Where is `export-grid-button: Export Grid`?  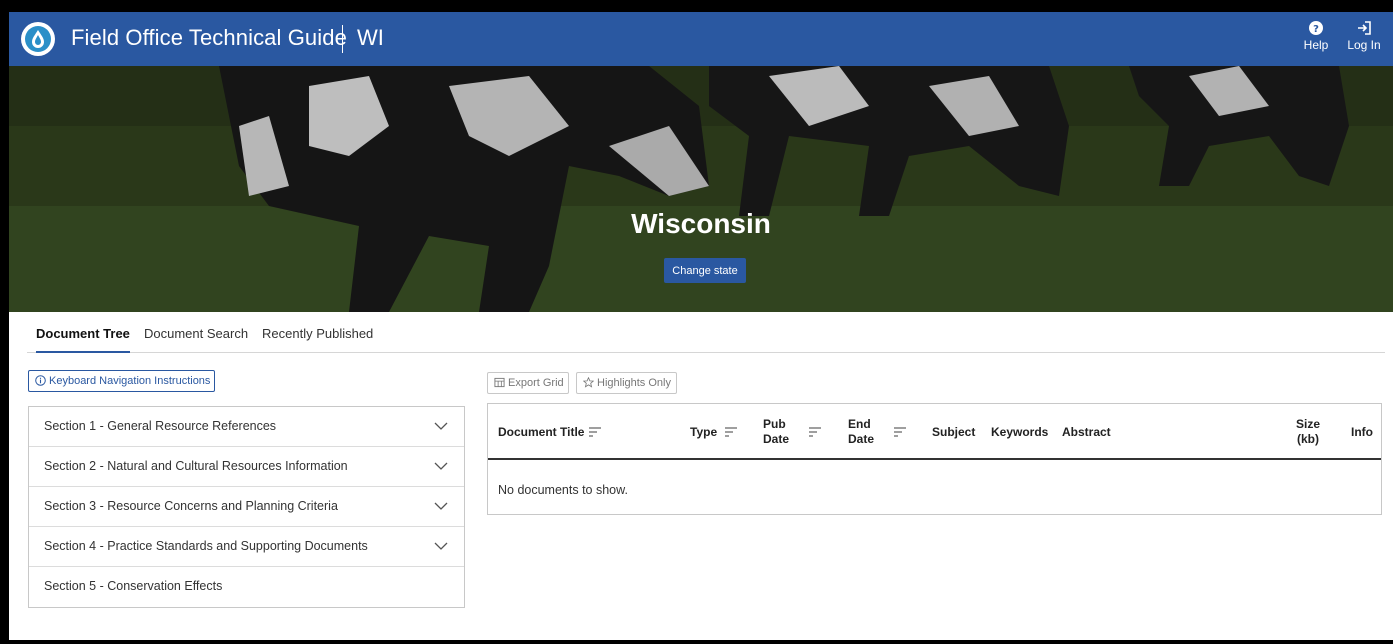
export-grid-button: Export Grid is located at coordinates (528, 383).